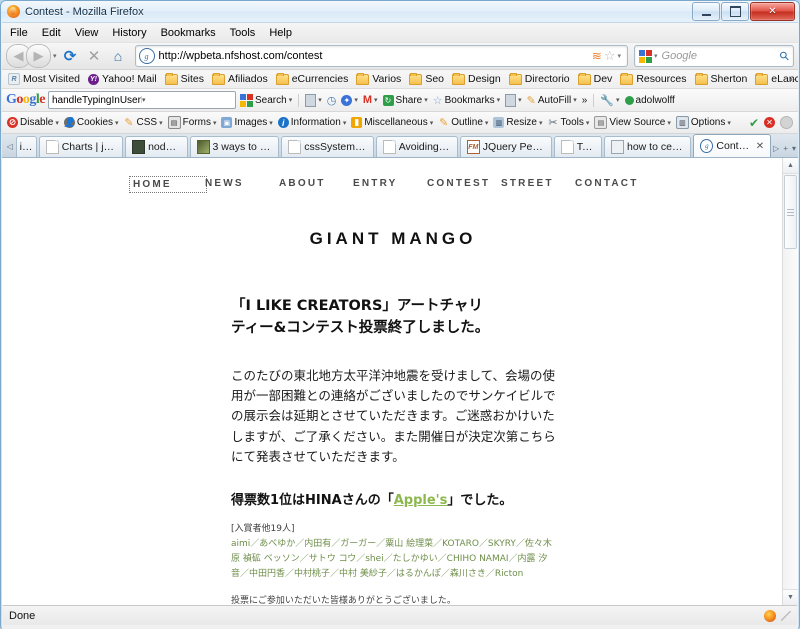  Describe the element at coordinates (118, 56) in the screenshot. I see `home-icon: ⌂` at that location.